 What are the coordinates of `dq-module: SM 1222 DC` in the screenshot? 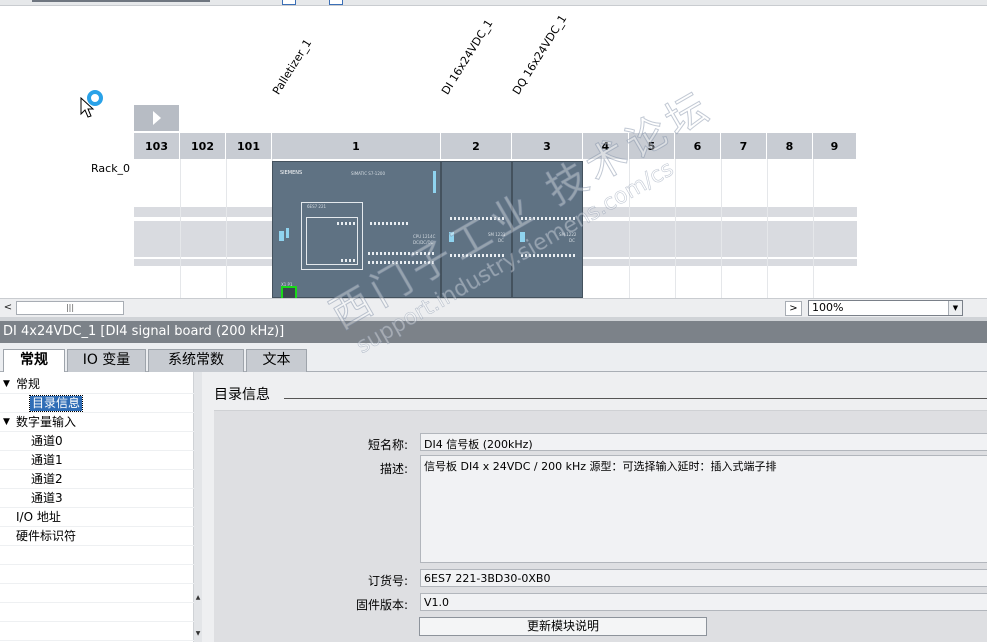 It's located at (547, 229).